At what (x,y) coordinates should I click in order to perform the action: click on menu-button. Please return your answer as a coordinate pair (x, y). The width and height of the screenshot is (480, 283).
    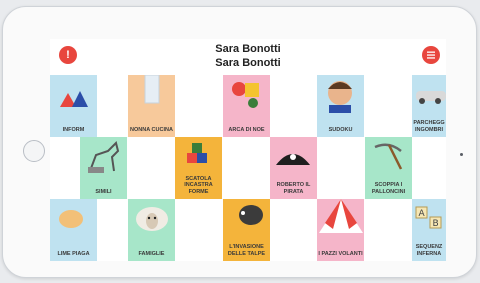
    Looking at the image, I should click on (431, 55).